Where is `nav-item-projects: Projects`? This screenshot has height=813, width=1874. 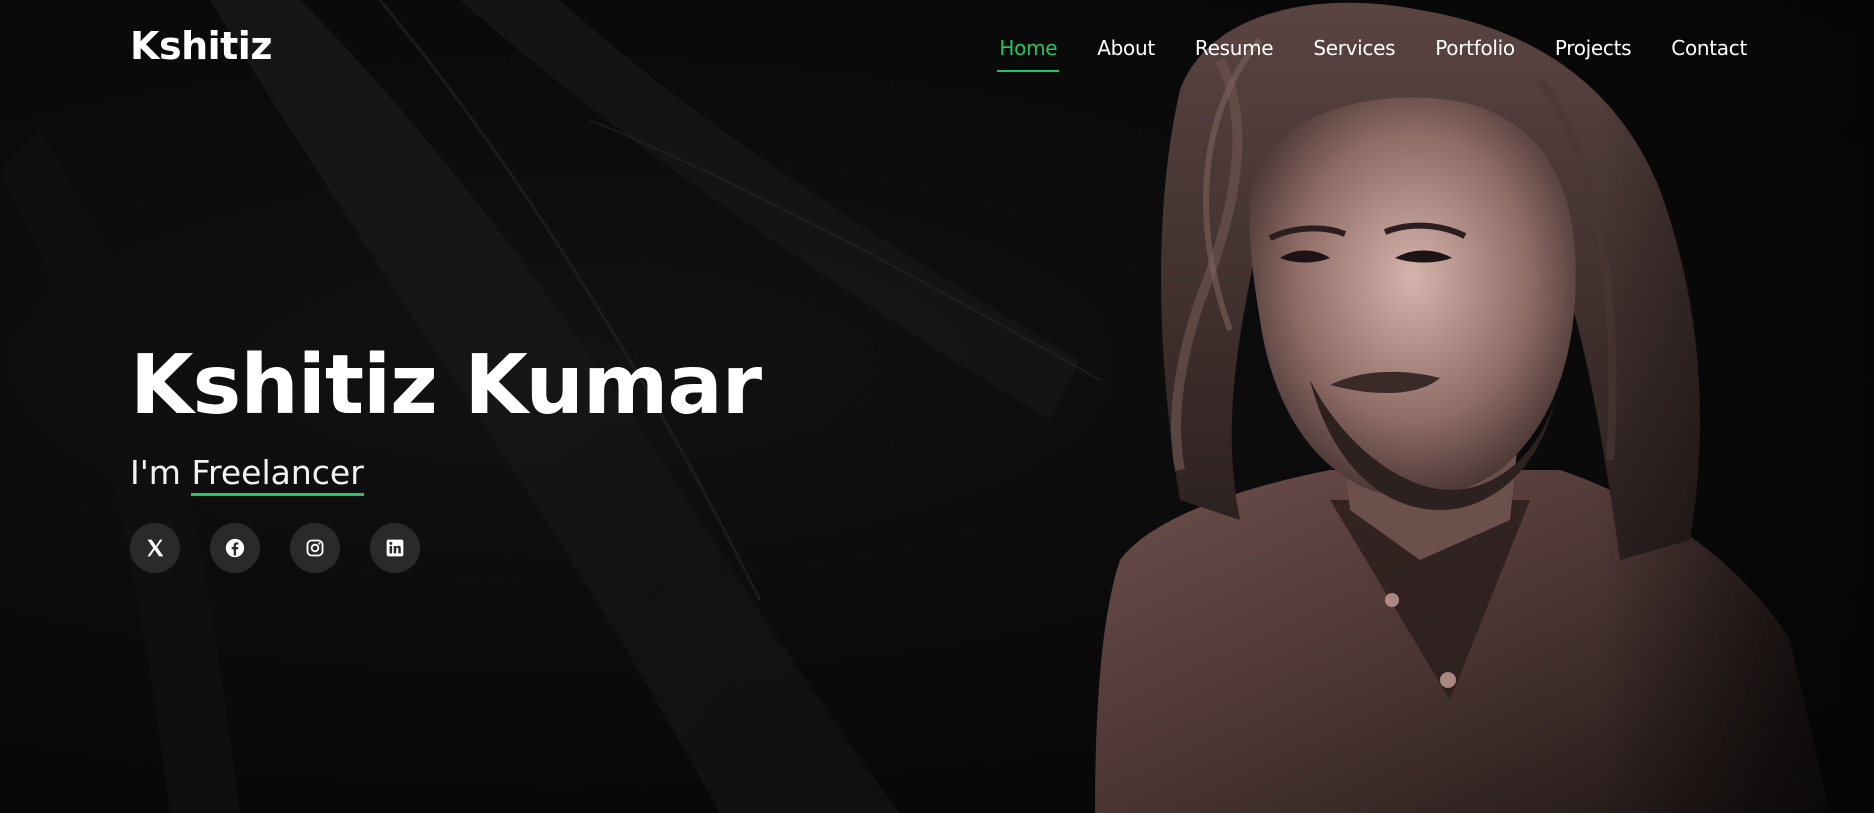
nav-item-projects: Projects is located at coordinates (1593, 48).